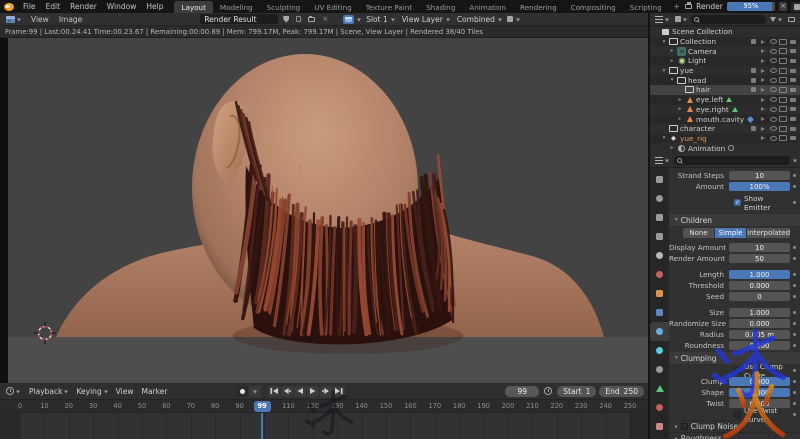  I want to click on menu-file: File, so click(29, 6).